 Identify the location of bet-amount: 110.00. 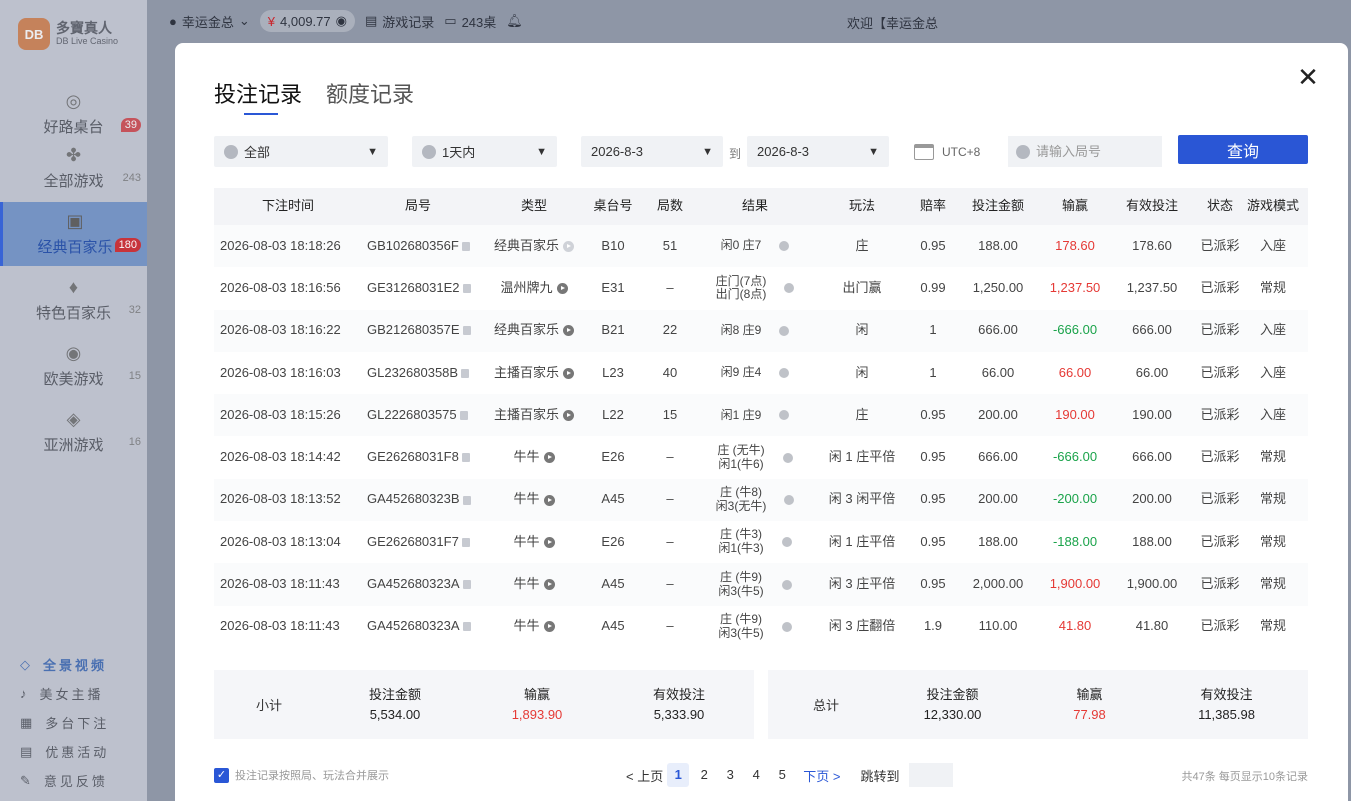
(998, 626).